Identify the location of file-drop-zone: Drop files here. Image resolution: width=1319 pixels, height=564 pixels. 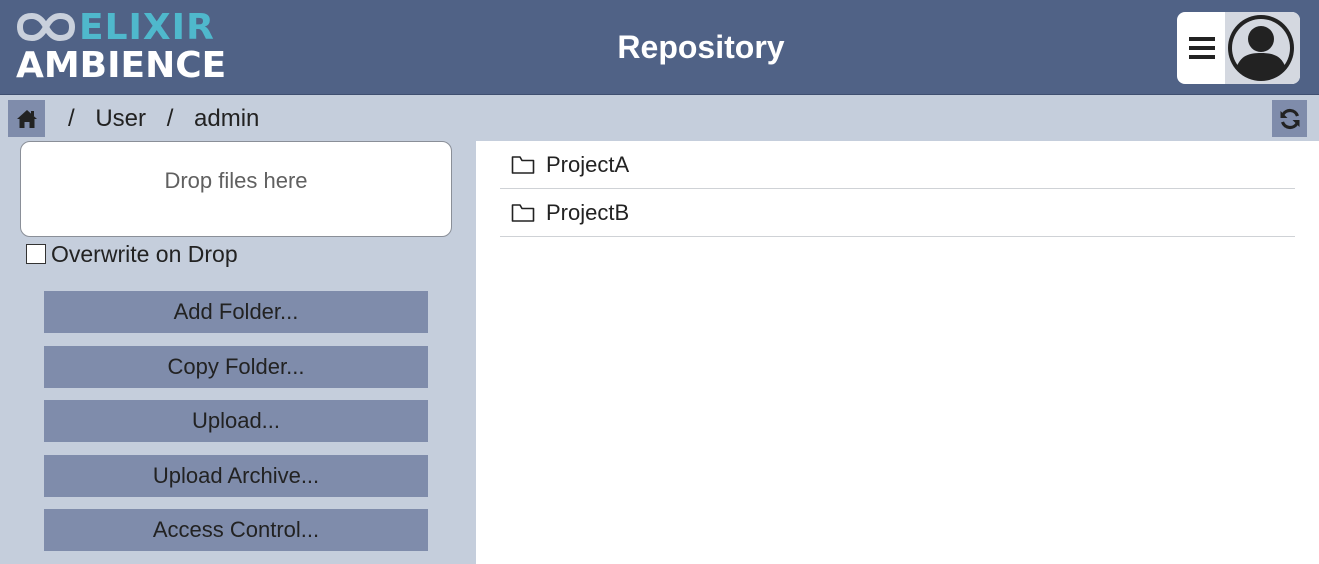
(236, 189).